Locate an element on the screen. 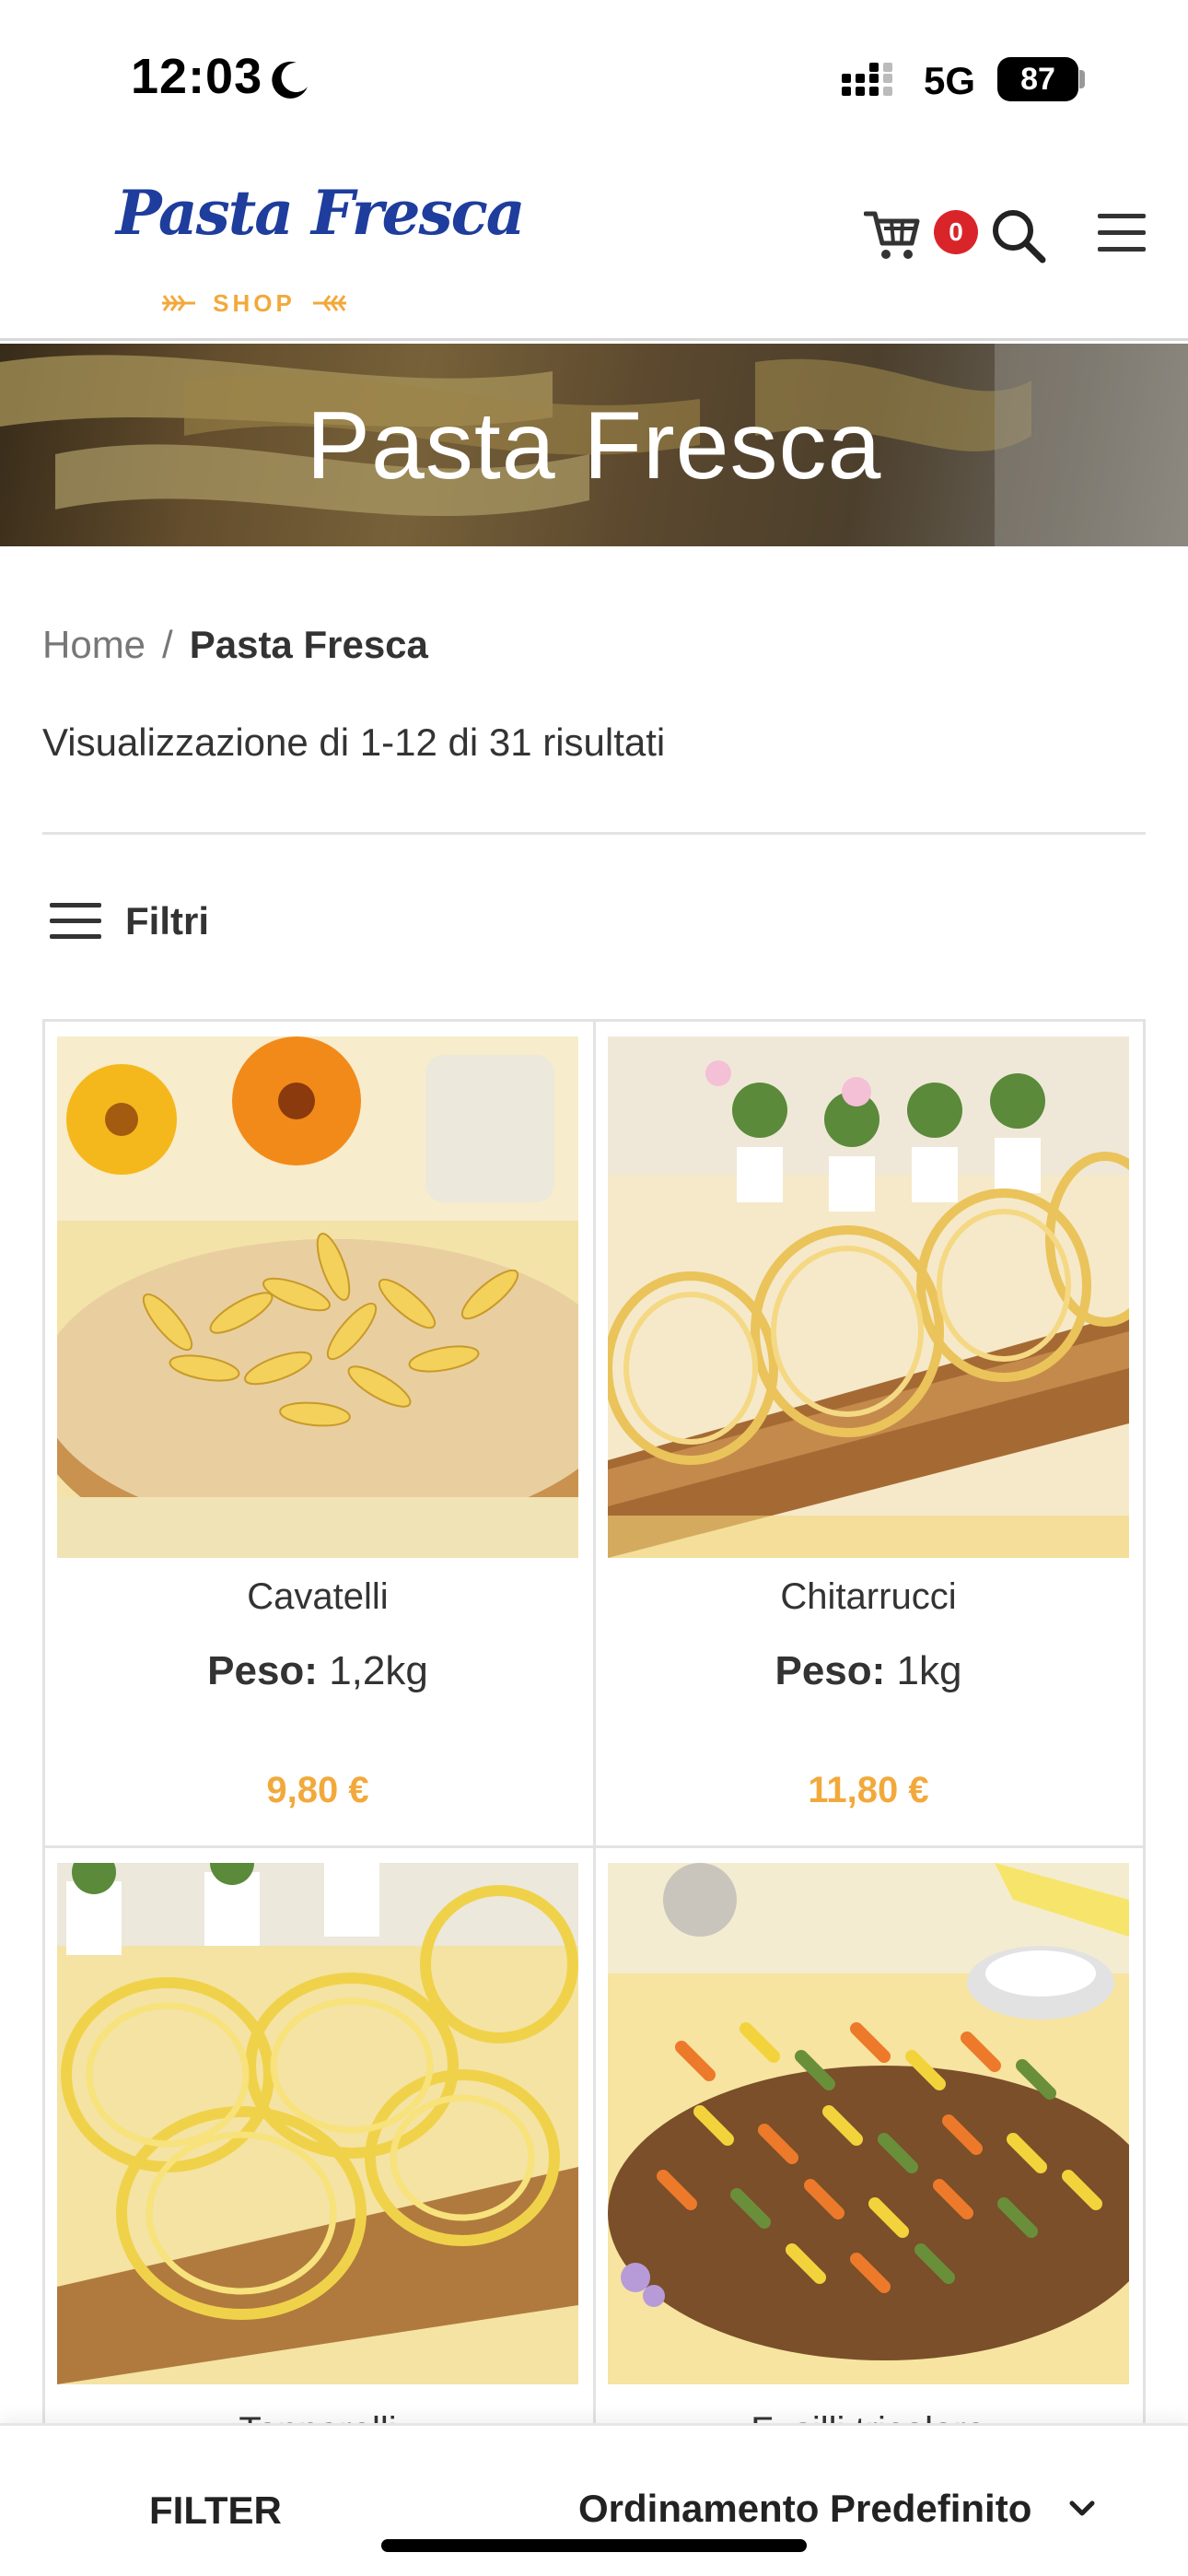  chevron-down-icon is located at coordinates (1082, 2508).